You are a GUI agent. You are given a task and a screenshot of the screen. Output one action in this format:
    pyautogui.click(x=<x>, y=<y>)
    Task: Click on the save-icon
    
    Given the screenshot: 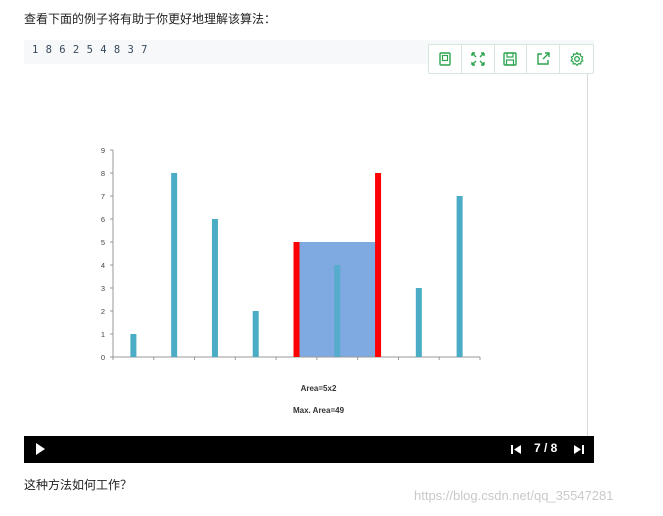 What is the action you would take?
    pyautogui.click(x=510, y=59)
    